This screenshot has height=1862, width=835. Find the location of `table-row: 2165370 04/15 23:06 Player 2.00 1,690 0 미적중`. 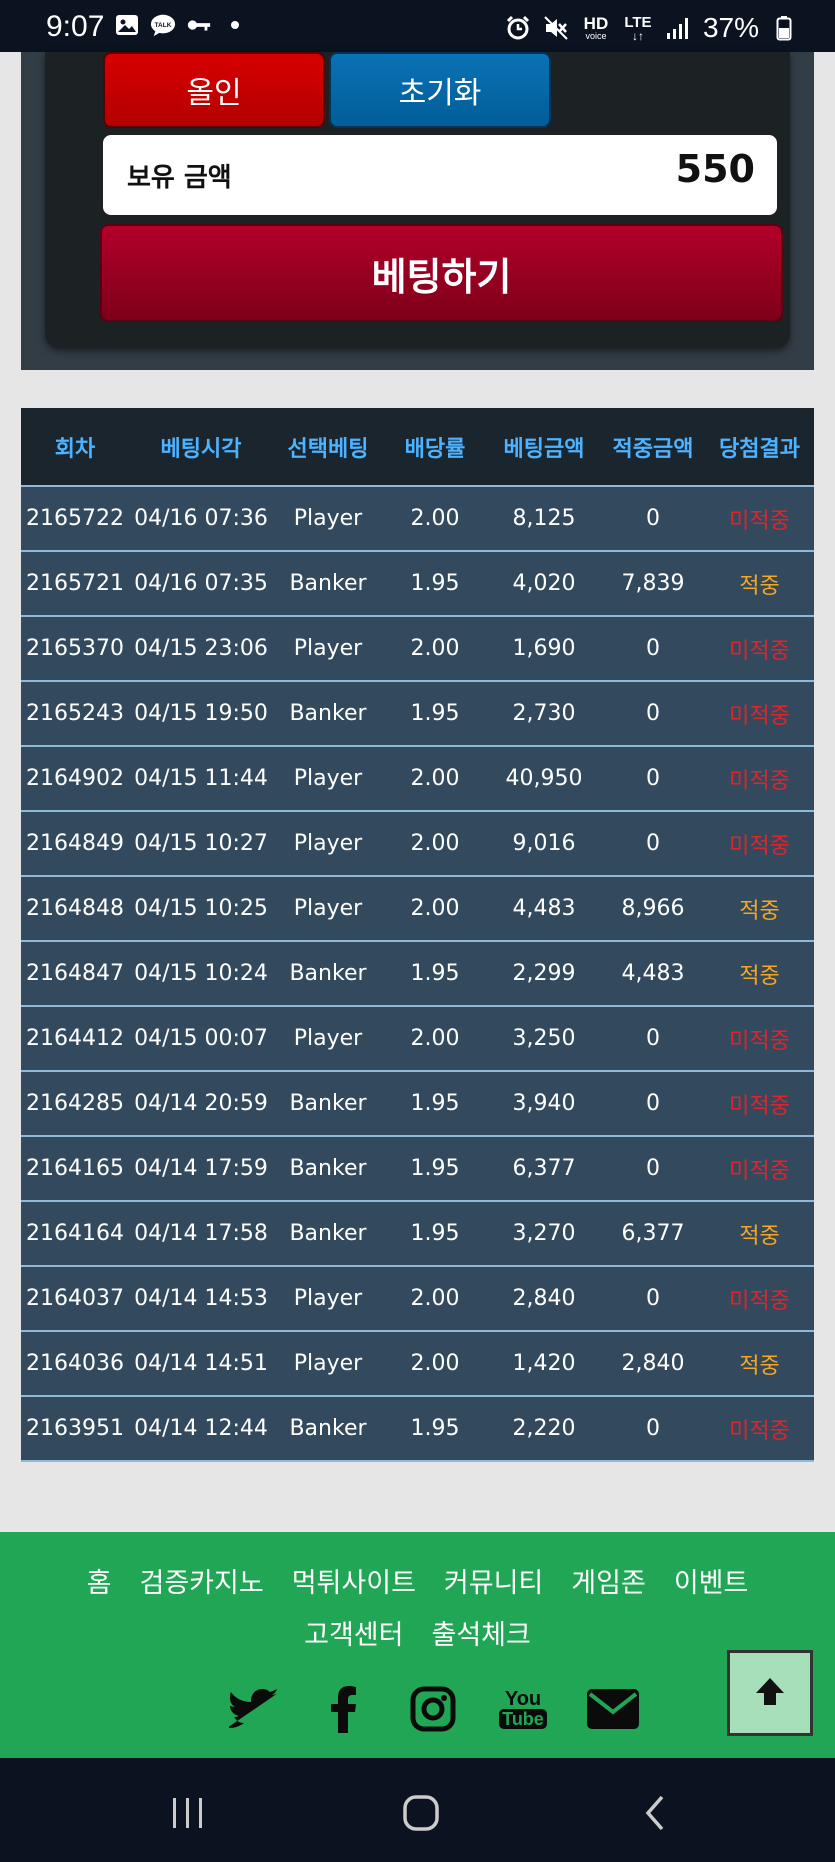

table-row: 2165370 04/15 23:06 Player 2.00 1,690 0 미적중 is located at coordinates (417, 648).